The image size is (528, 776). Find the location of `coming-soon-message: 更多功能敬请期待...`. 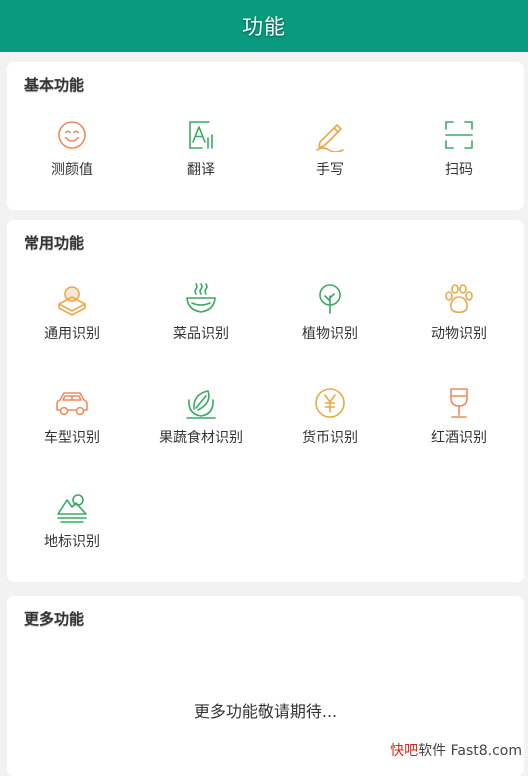

coming-soon-message: 更多功能敬请期待... is located at coordinates (265, 711).